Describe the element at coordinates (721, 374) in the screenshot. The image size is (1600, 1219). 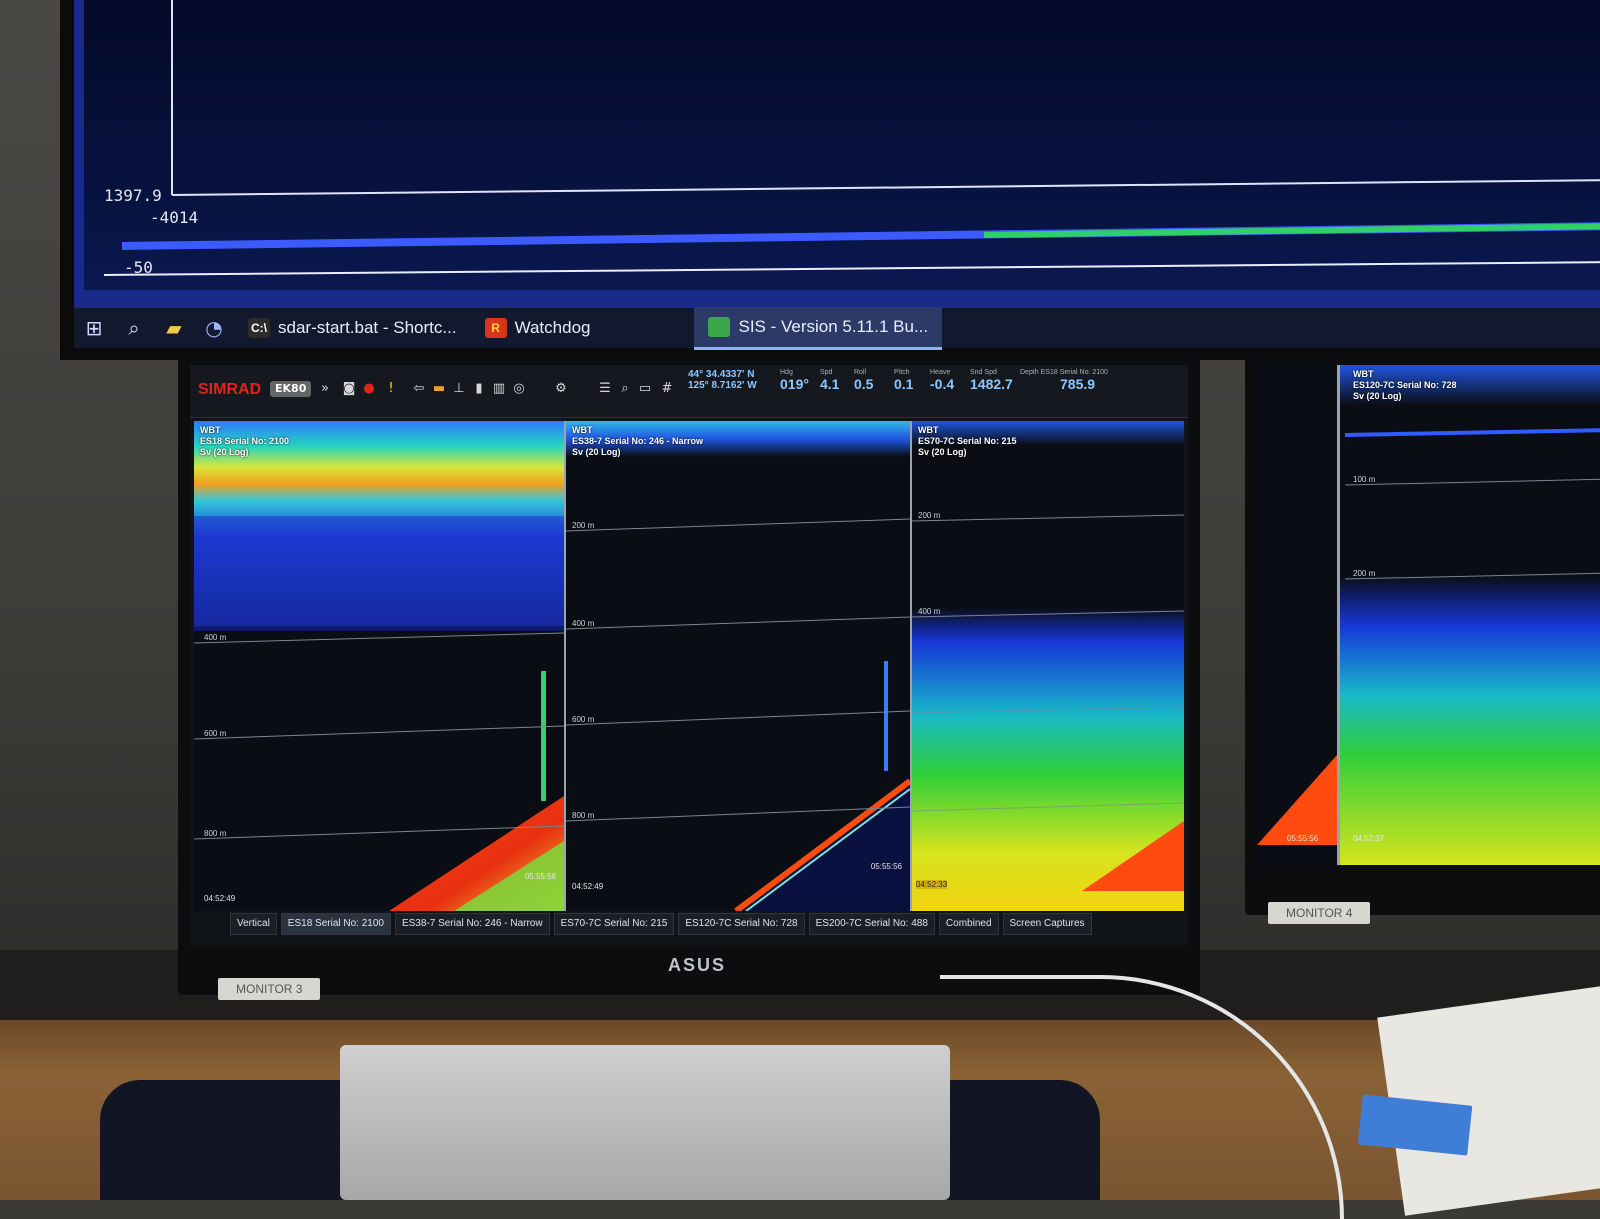
I see `latitude: 44° 34.4337' N` at that location.